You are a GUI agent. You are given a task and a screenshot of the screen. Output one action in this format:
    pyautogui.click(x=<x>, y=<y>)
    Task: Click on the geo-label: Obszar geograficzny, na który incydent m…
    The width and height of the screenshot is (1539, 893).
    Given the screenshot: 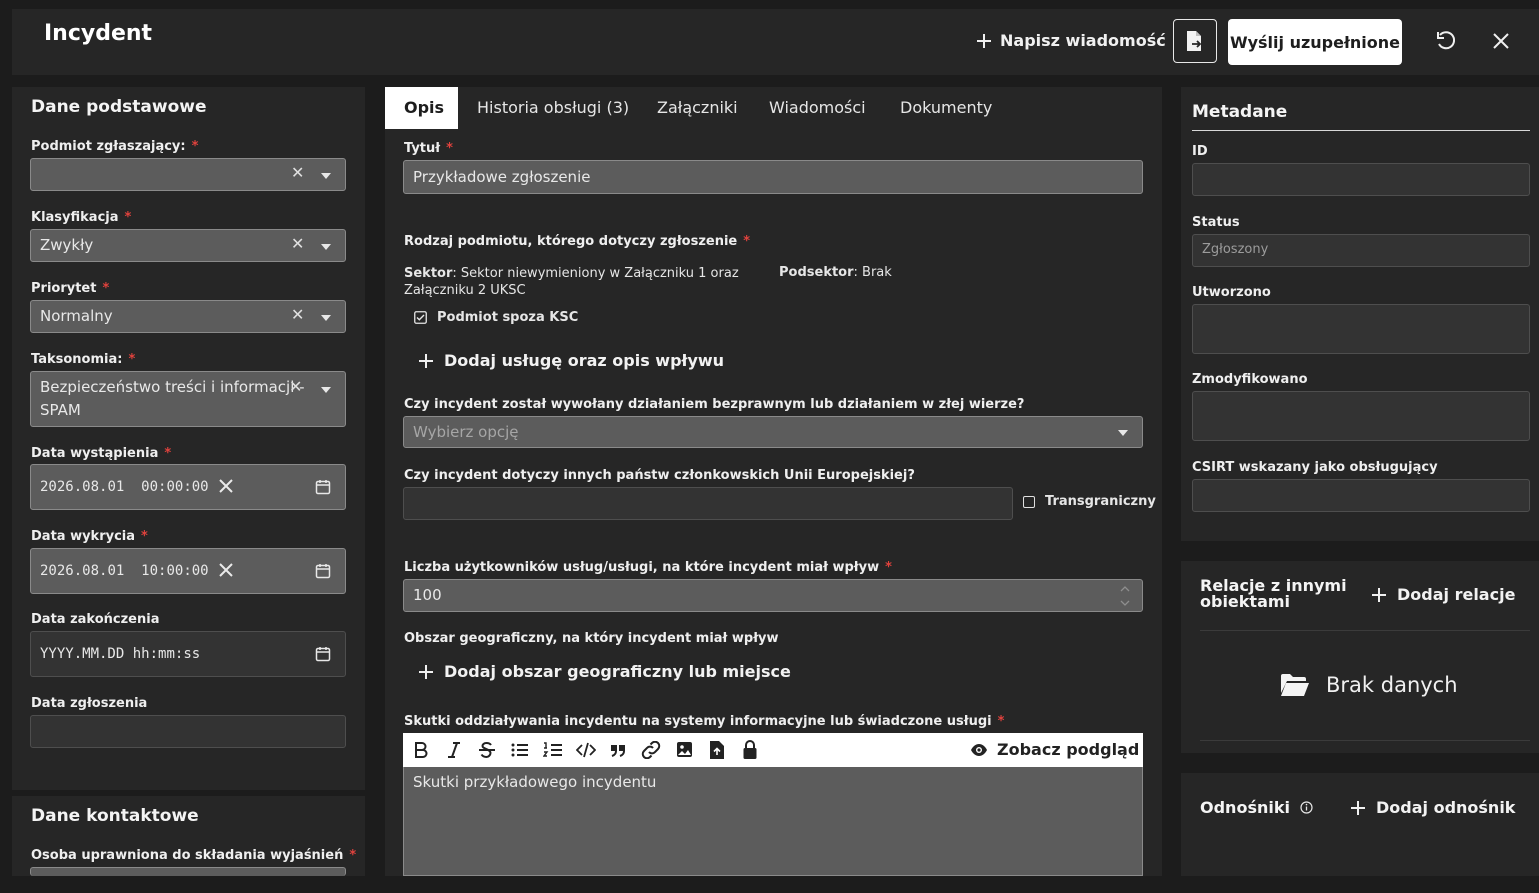 What is the action you would take?
    pyautogui.click(x=591, y=638)
    